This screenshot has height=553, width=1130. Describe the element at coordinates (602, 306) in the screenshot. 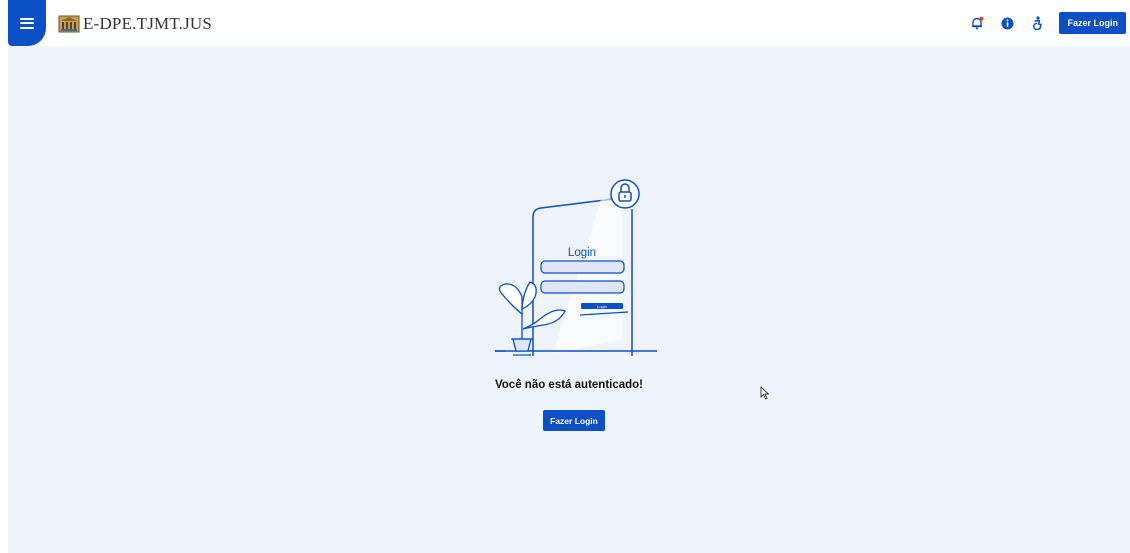

I see `illustration-button-text: Login` at that location.